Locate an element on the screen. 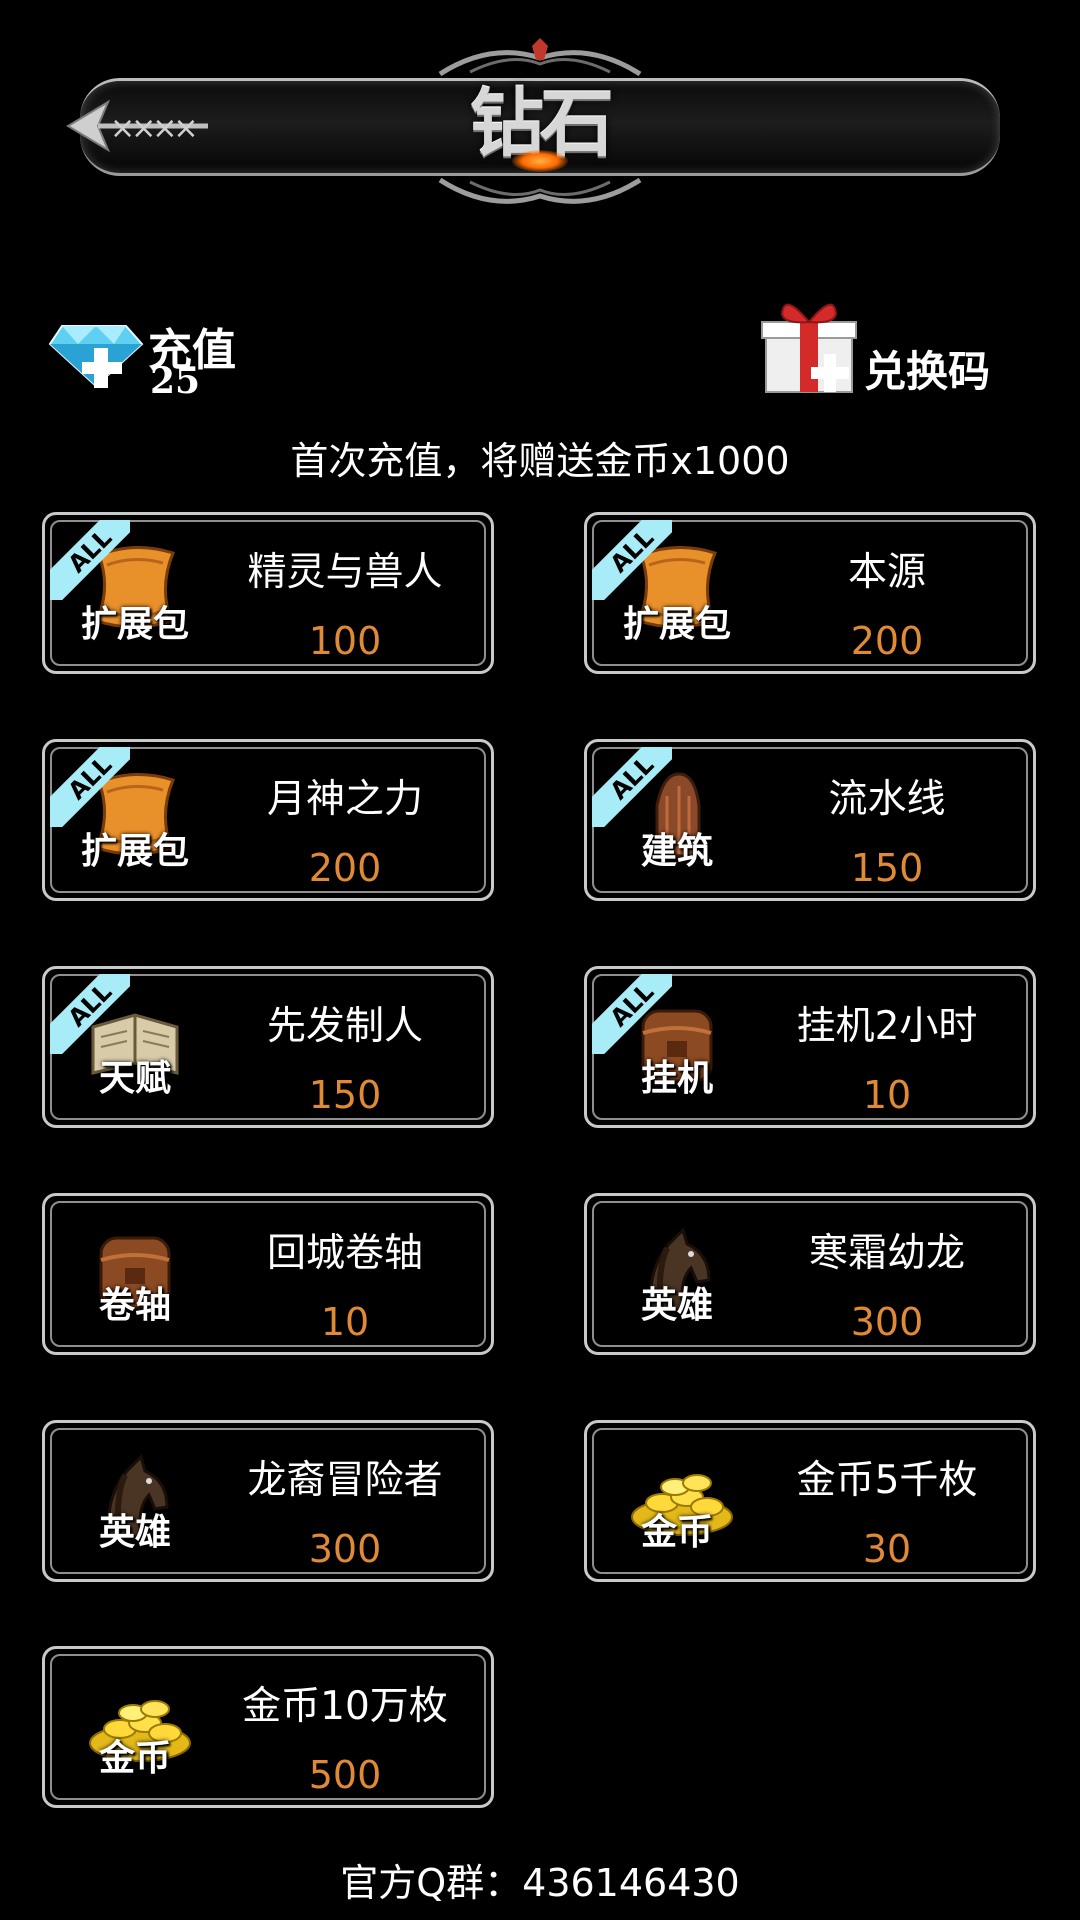 Image resolution: width=1080 pixels, height=1920 pixels. item-card: ALL 天赋 先发制人 150 is located at coordinates (268, 1047).